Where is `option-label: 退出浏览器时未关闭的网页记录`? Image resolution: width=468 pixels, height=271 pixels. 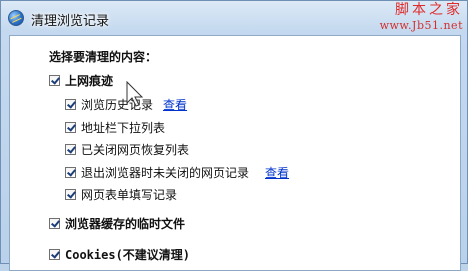
option-label: 退出浏览器时未关闭的网页记录 is located at coordinates (165, 173).